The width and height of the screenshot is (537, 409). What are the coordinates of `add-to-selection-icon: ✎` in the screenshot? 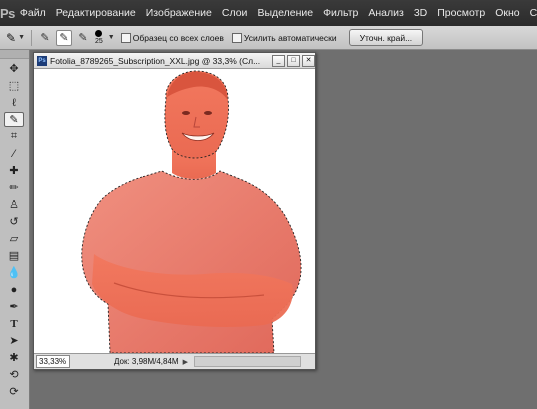 It's located at (64, 37).